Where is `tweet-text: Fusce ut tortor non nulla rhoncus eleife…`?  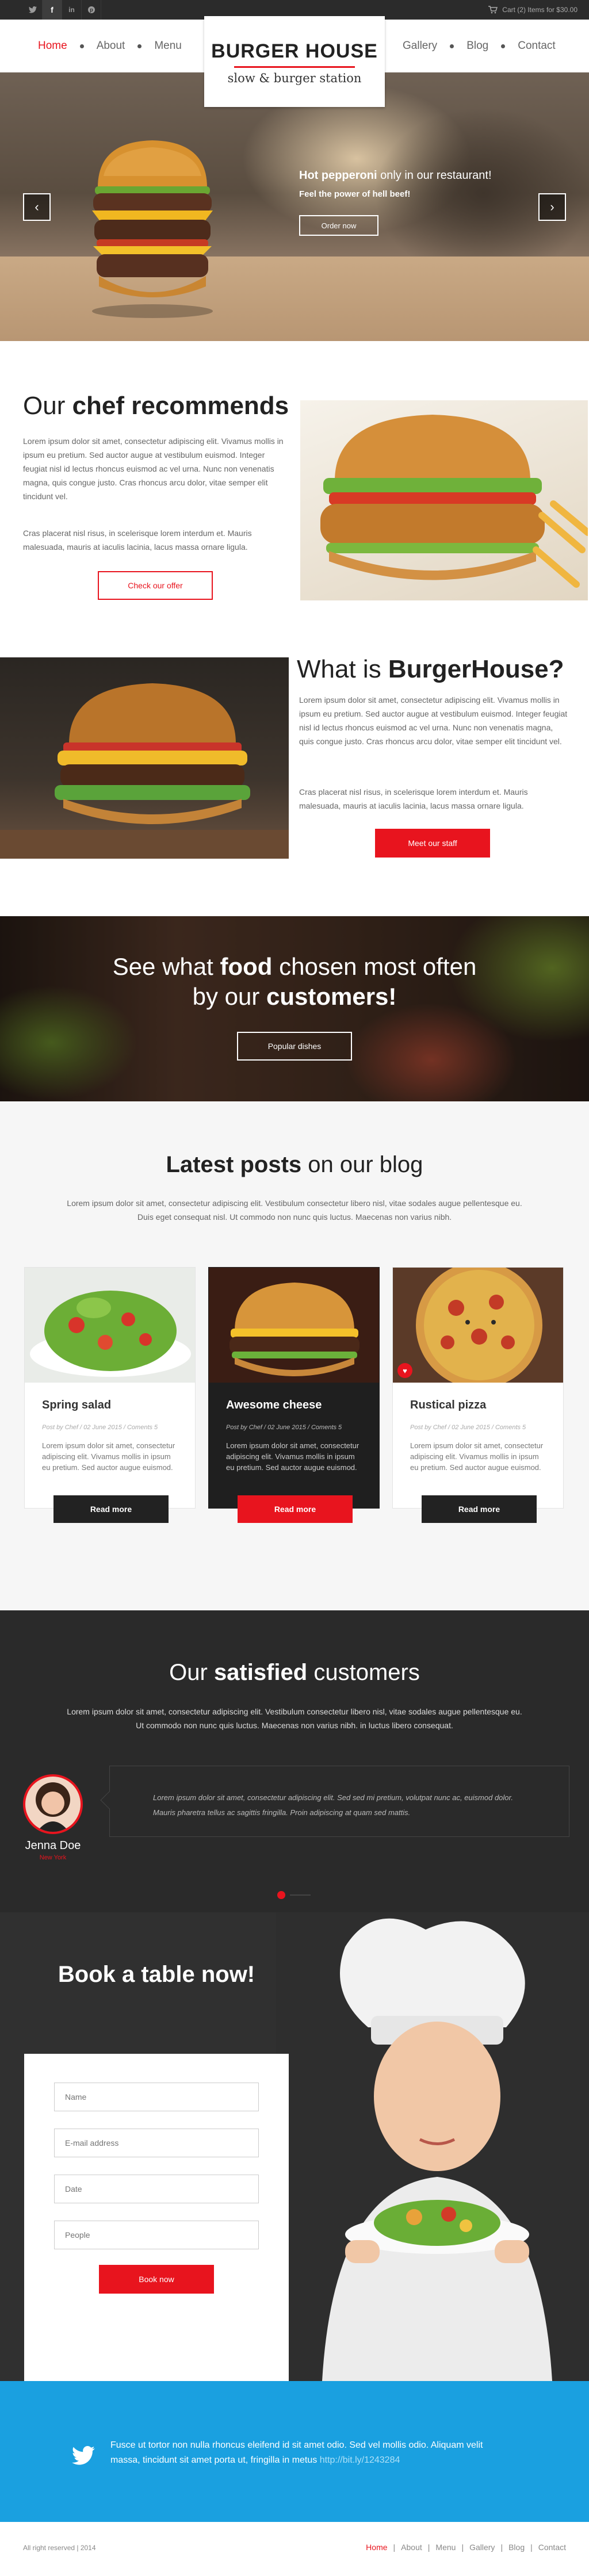 tweet-text: Fusce ut tortor non nulla rhoncus eleife… is located at coordinates (340, 2453).